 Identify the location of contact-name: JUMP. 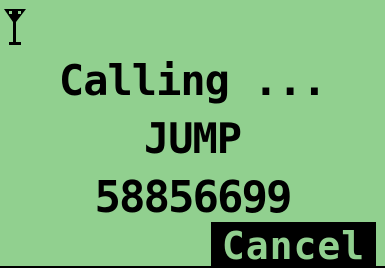
(192, 138).